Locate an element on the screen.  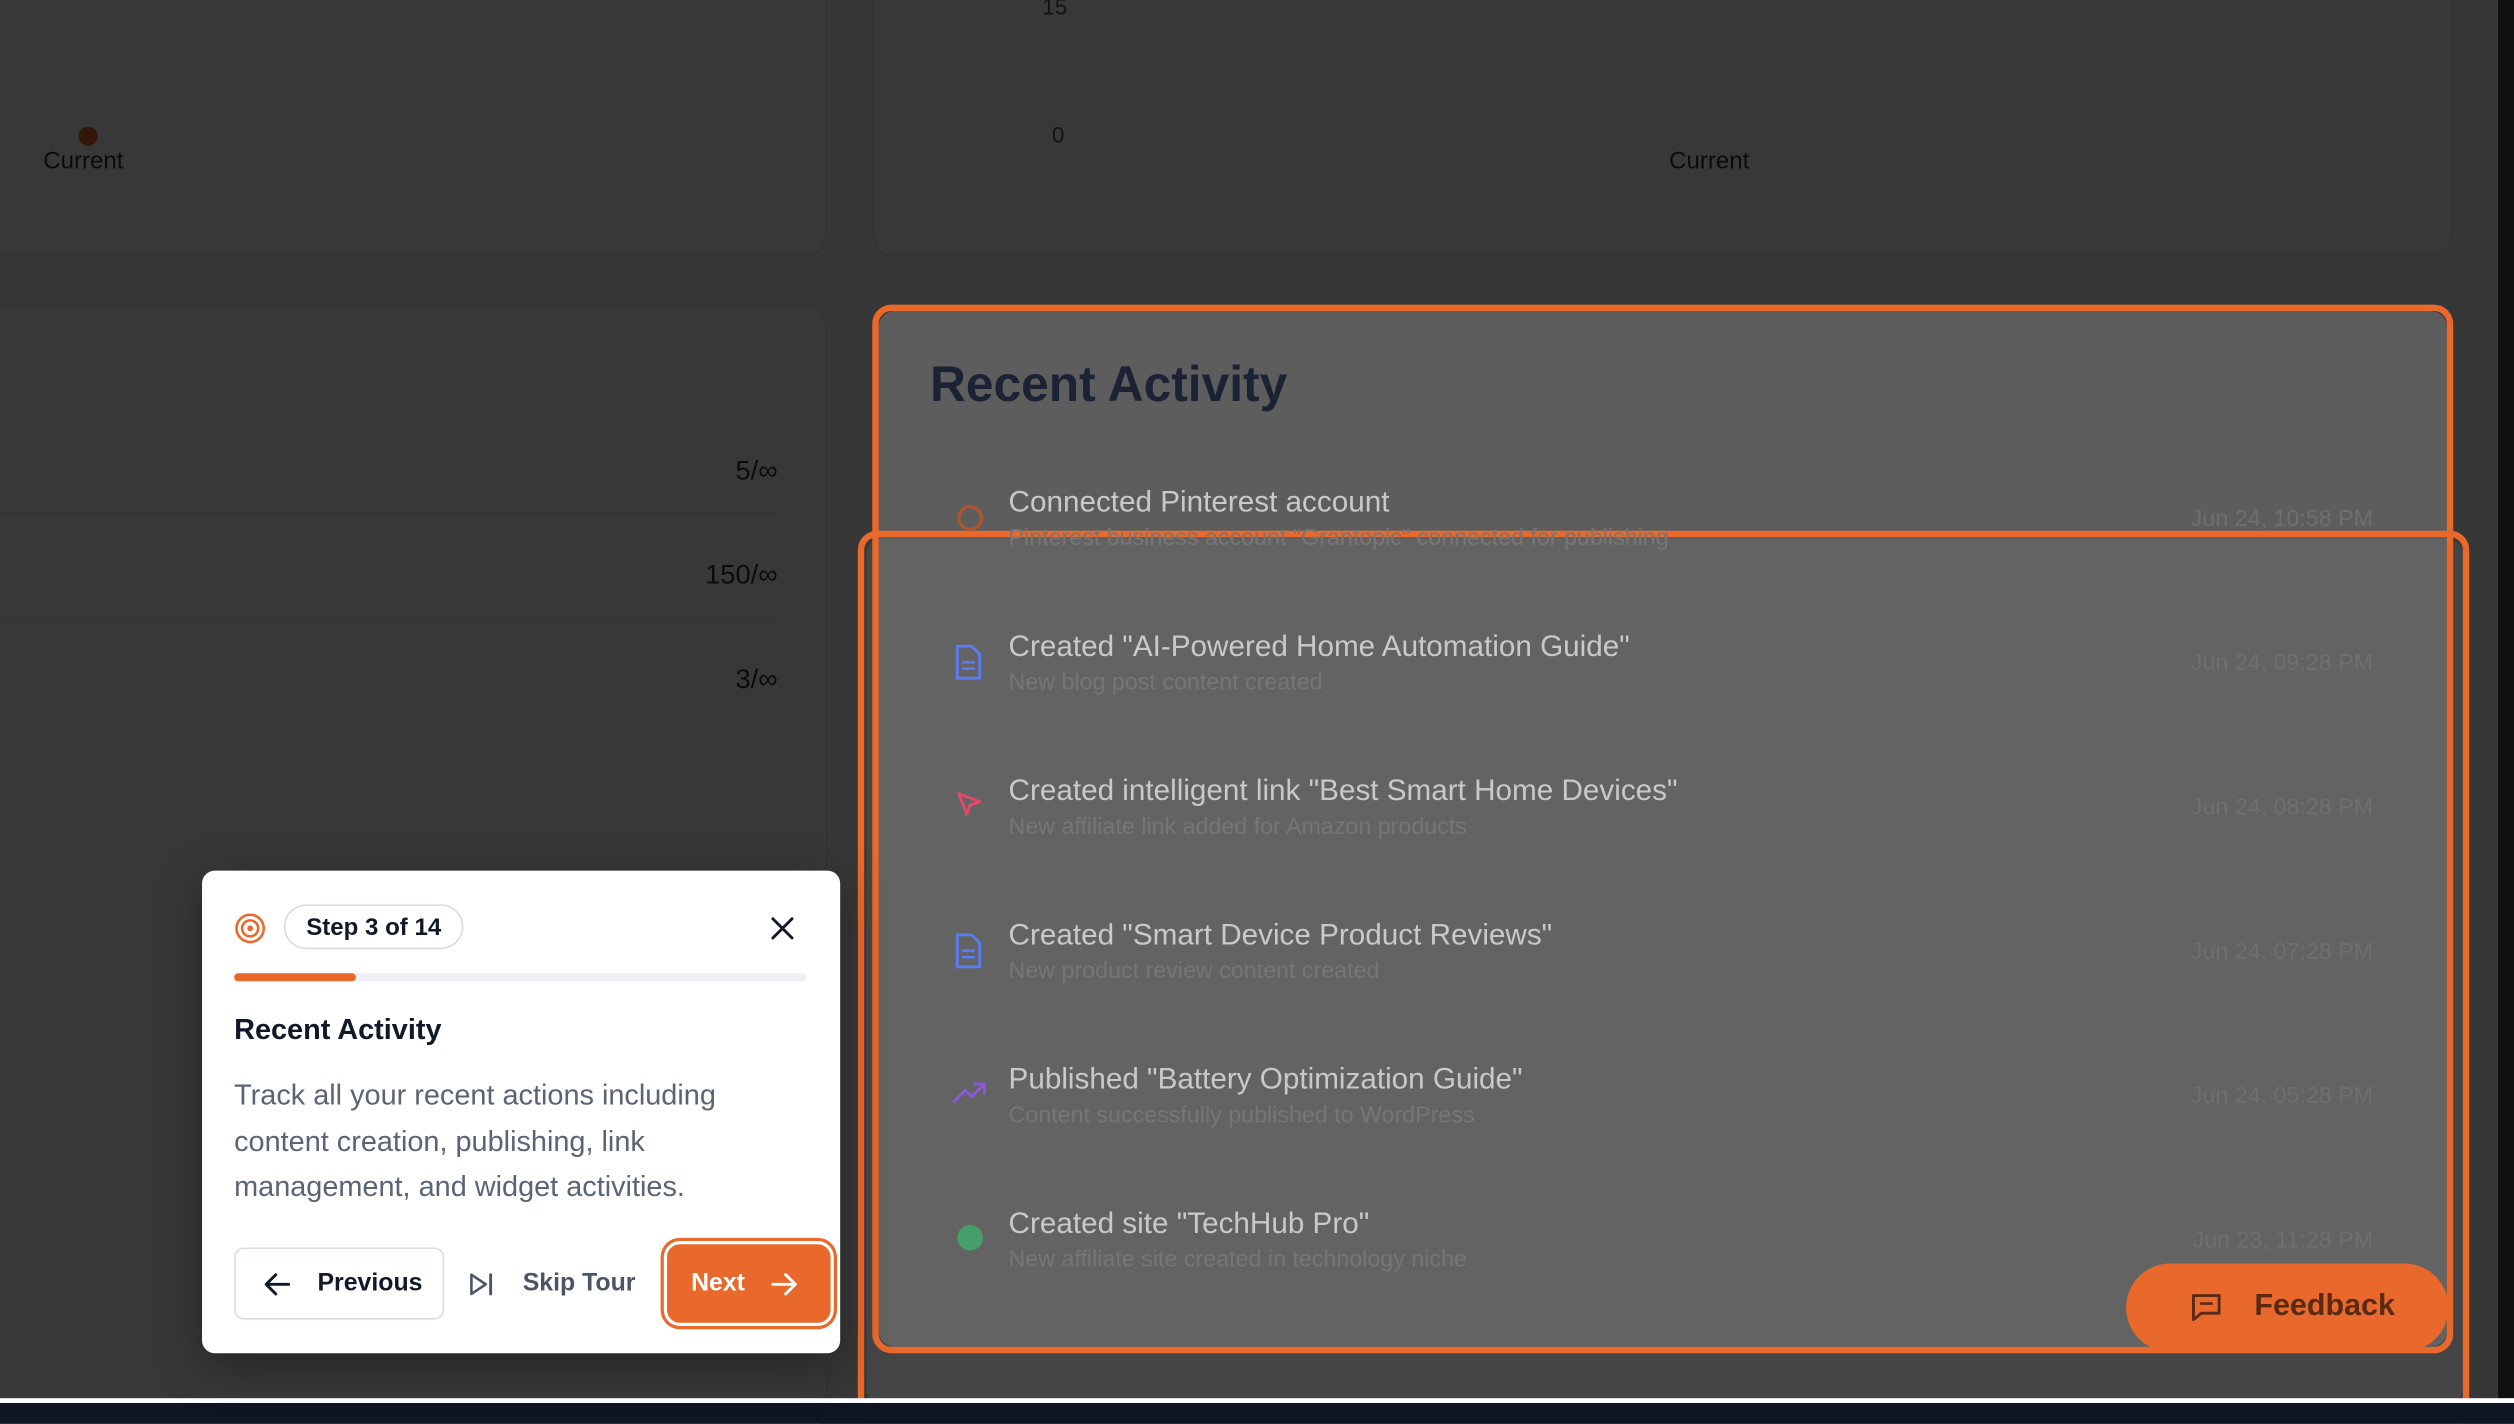
next-button: Next is located at coordinates (749, 1283).